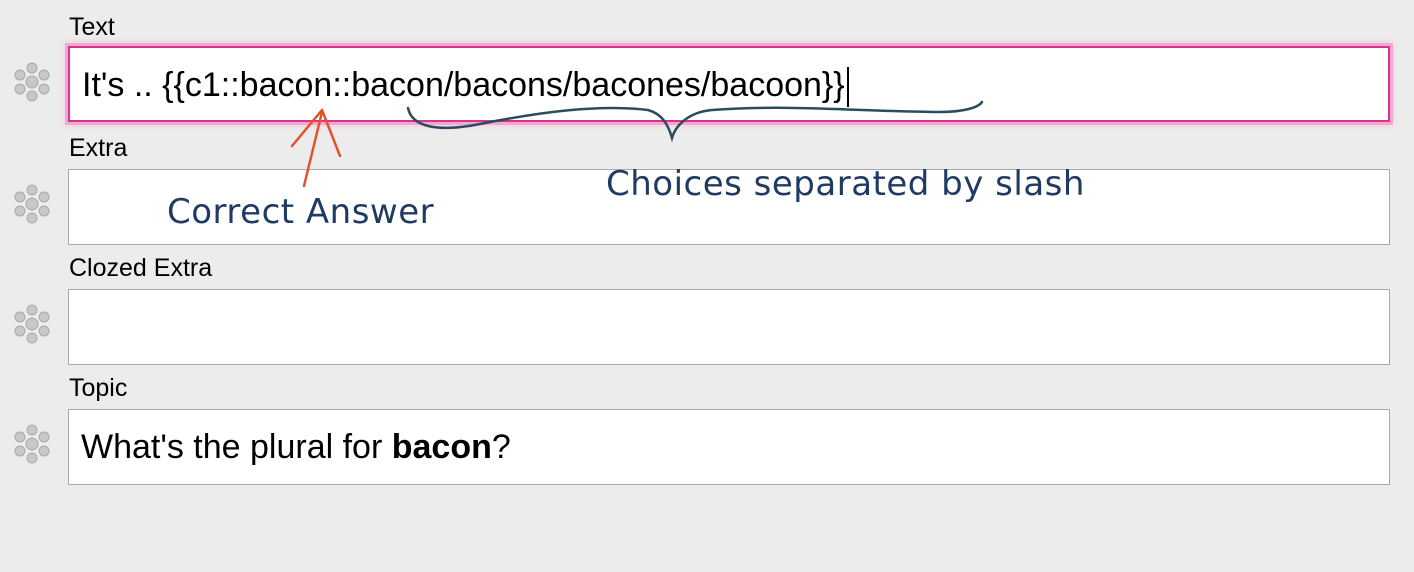  I want to click on topic-field-value-suffix: ?, so click(501, 447).